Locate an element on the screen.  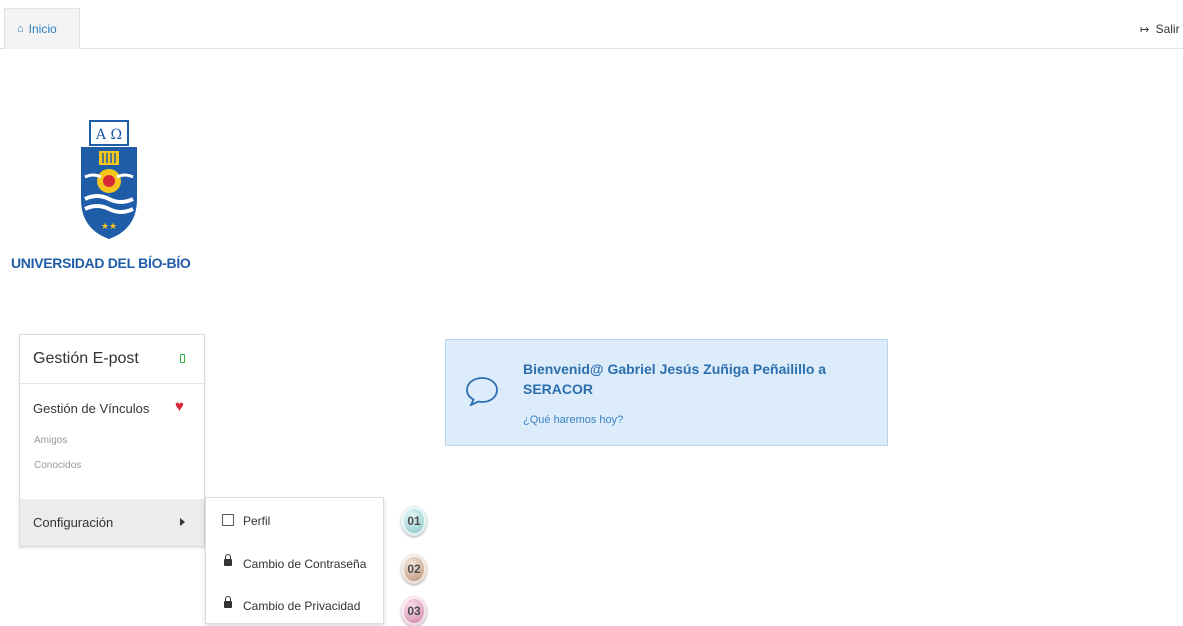
welcome-subtitle: ¿Qué haremos hoy? is located at coordinates (573, 420).